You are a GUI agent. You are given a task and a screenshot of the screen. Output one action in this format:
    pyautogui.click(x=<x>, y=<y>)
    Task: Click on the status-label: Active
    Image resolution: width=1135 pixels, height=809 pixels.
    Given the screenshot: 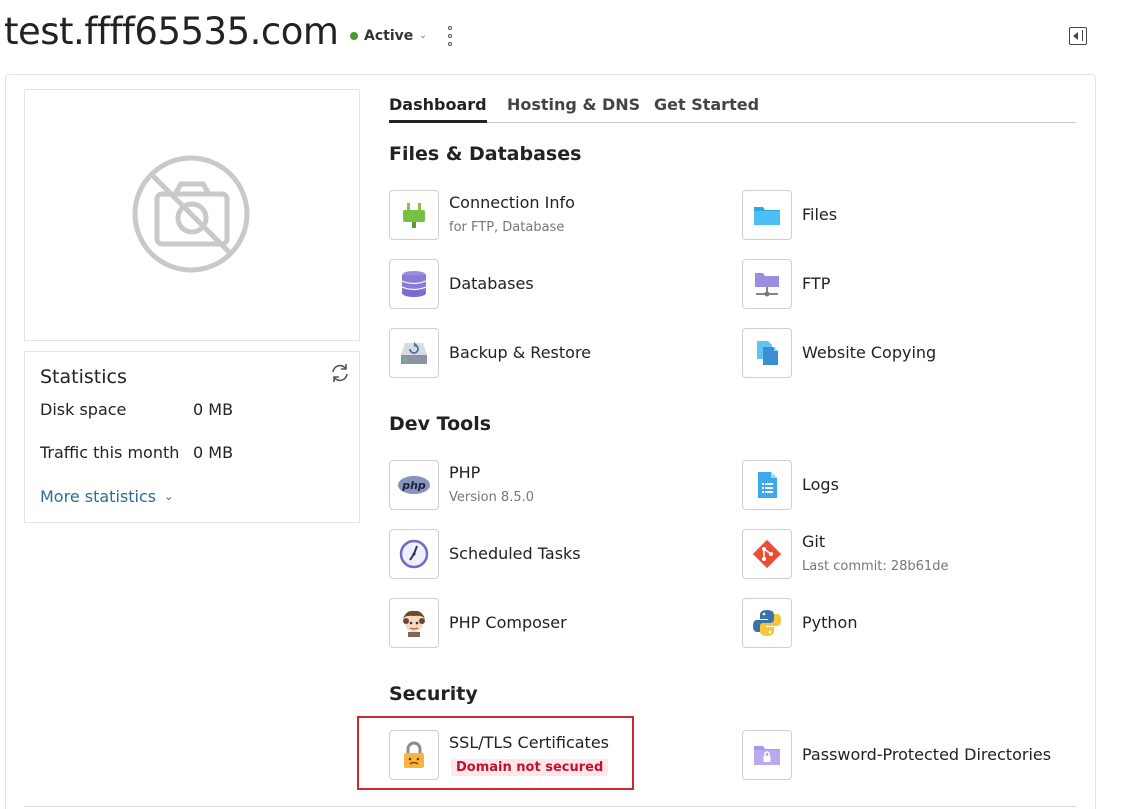 What is the action you would take?
    pyautogui.click(x=389, y=36)
    